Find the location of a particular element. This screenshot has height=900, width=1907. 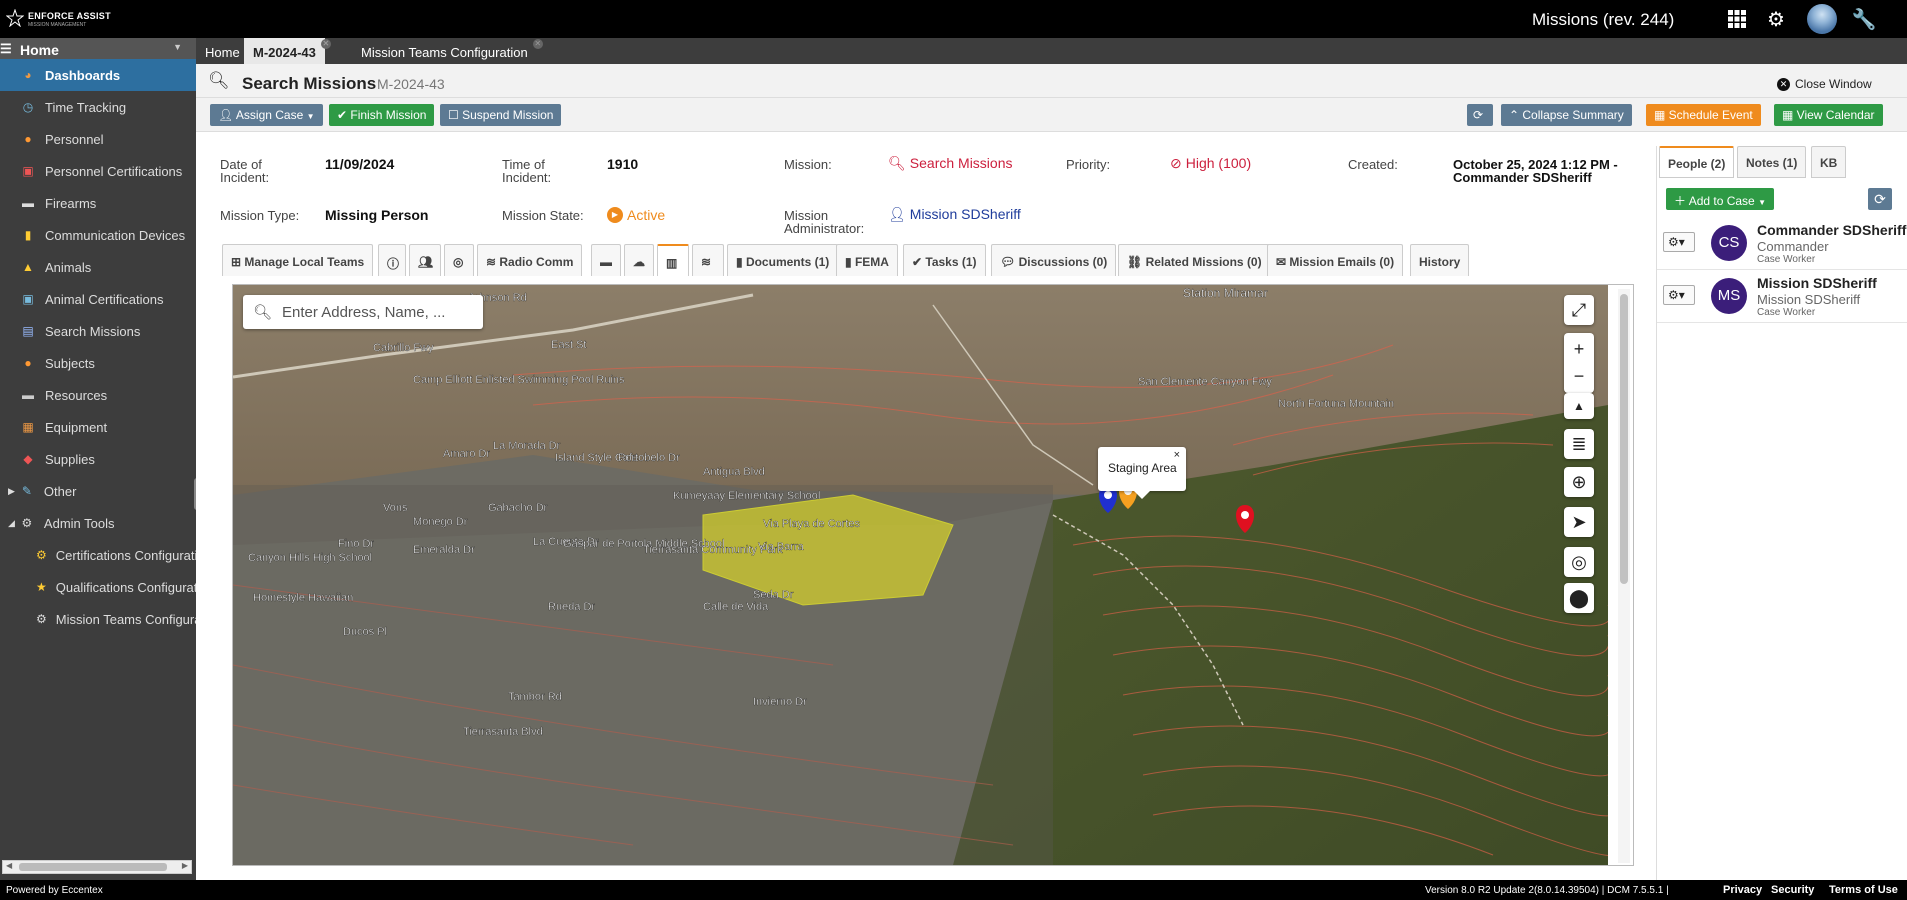

sidebar-item-resources: ▬ Resources is located at coordinates (98, 395).